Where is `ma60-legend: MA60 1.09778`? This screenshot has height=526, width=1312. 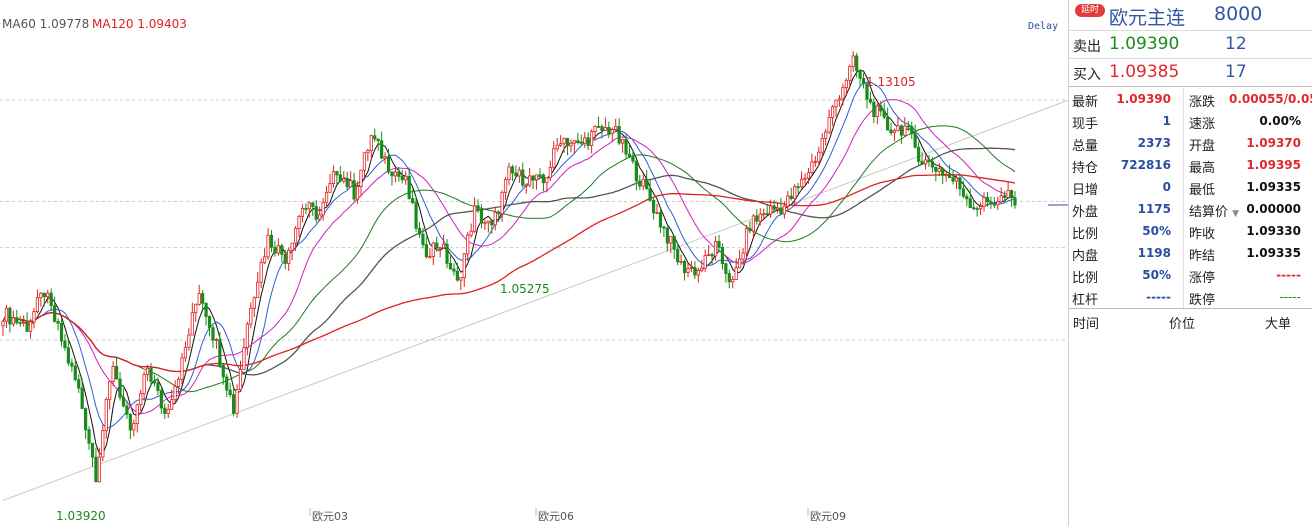
ma60-legend: MA60 1.09778 is located at coordinates (45, 24).